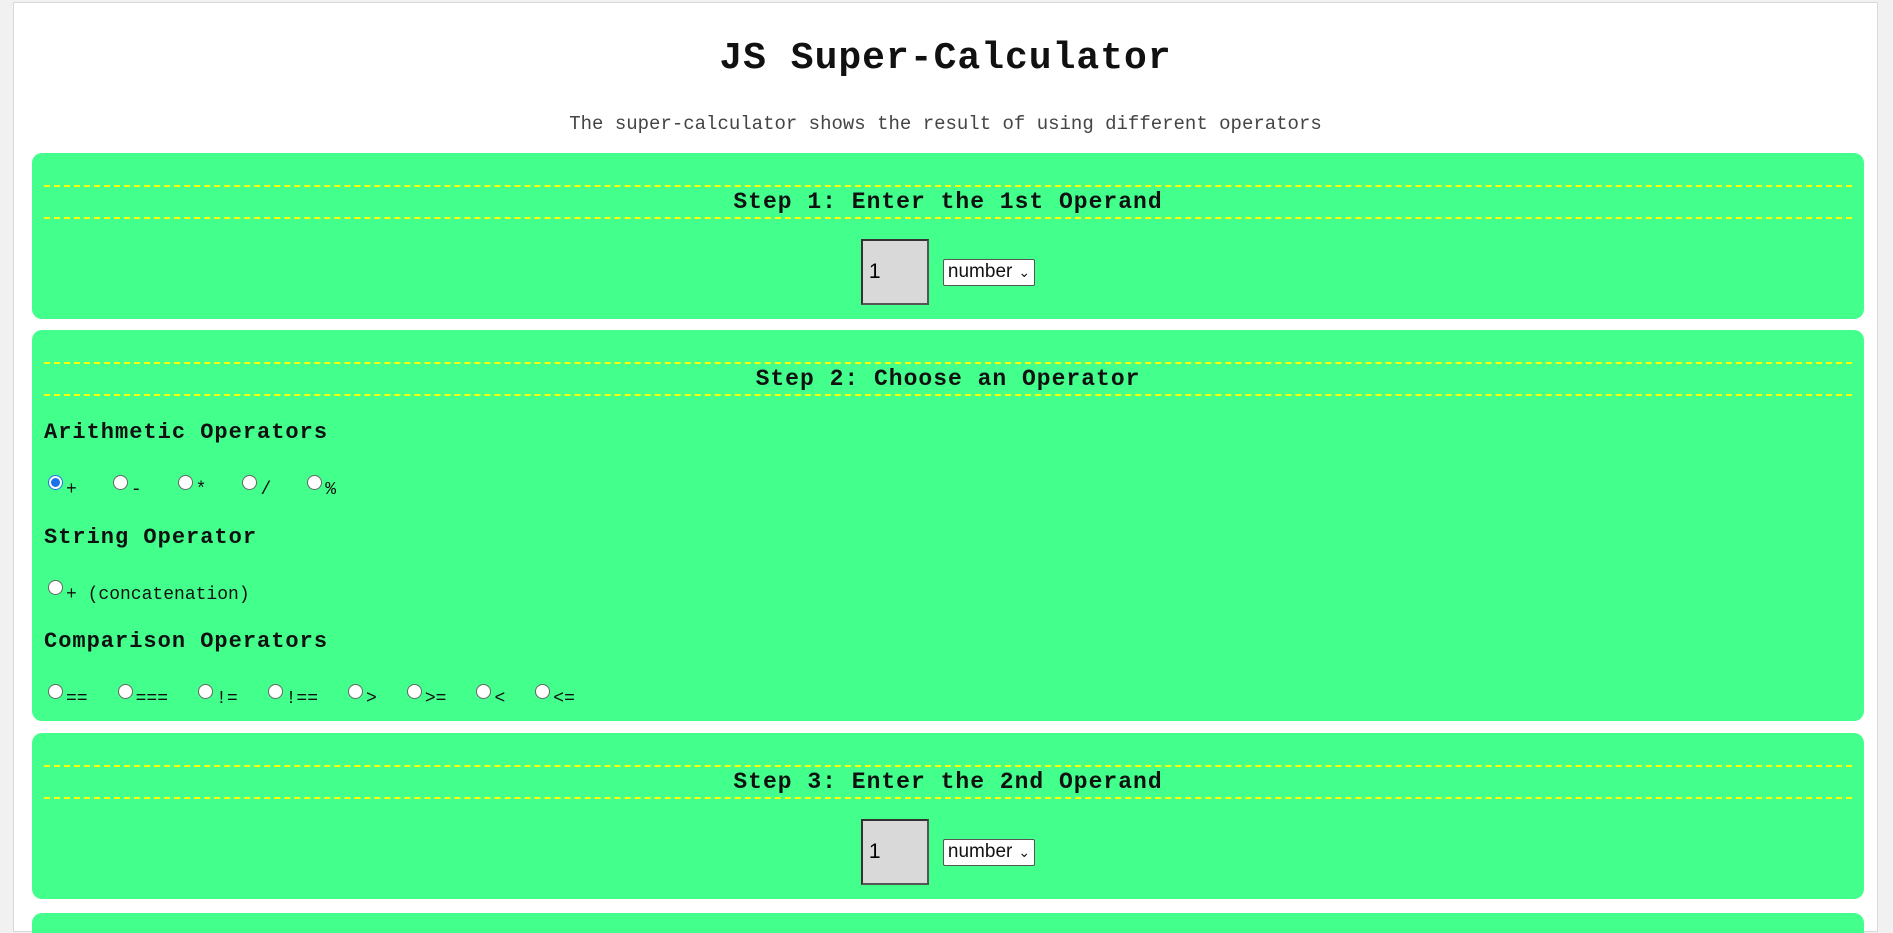  I want to click on arithmetic-operators-label: Arithmetic Operators, so click(186, 432).